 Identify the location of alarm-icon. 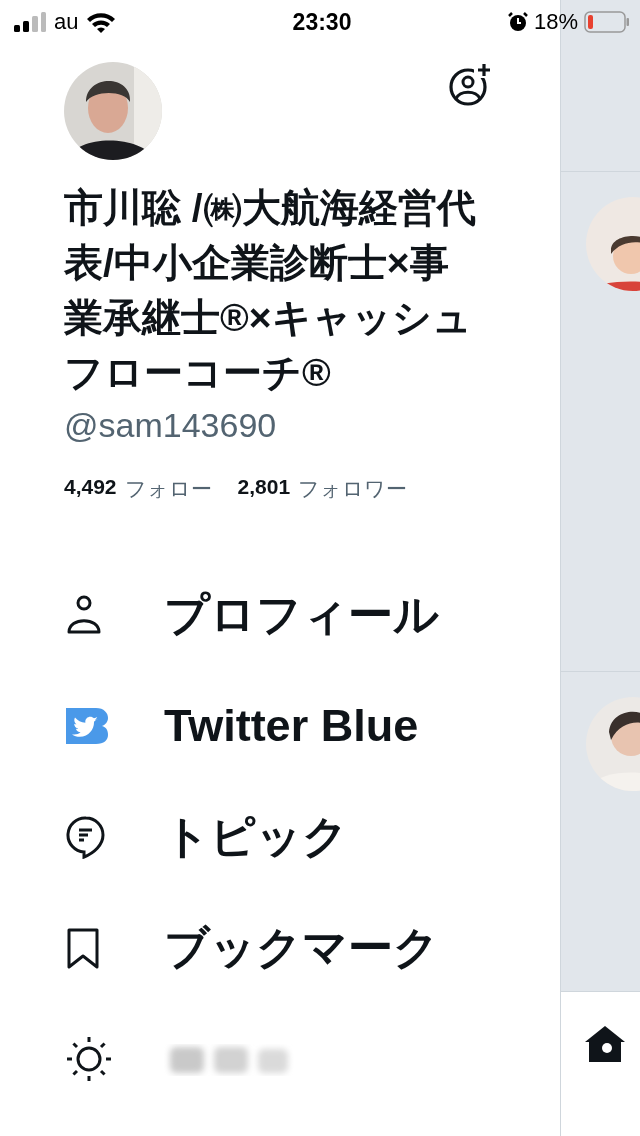
(517, 22).